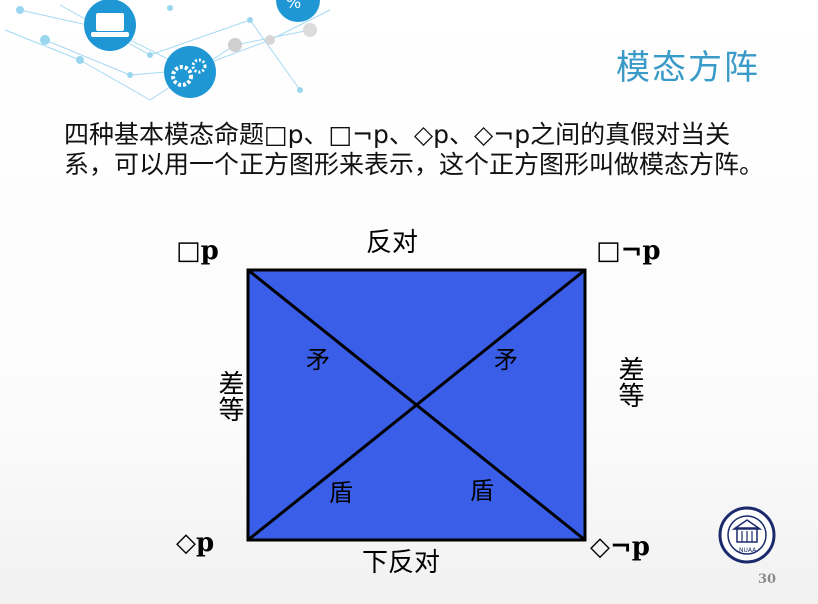 This screenshot has height=604, width=818. Describe the element at coordinates (747, 535) in the screenshot. I see `university-seal-logo: NUAA` at that location.